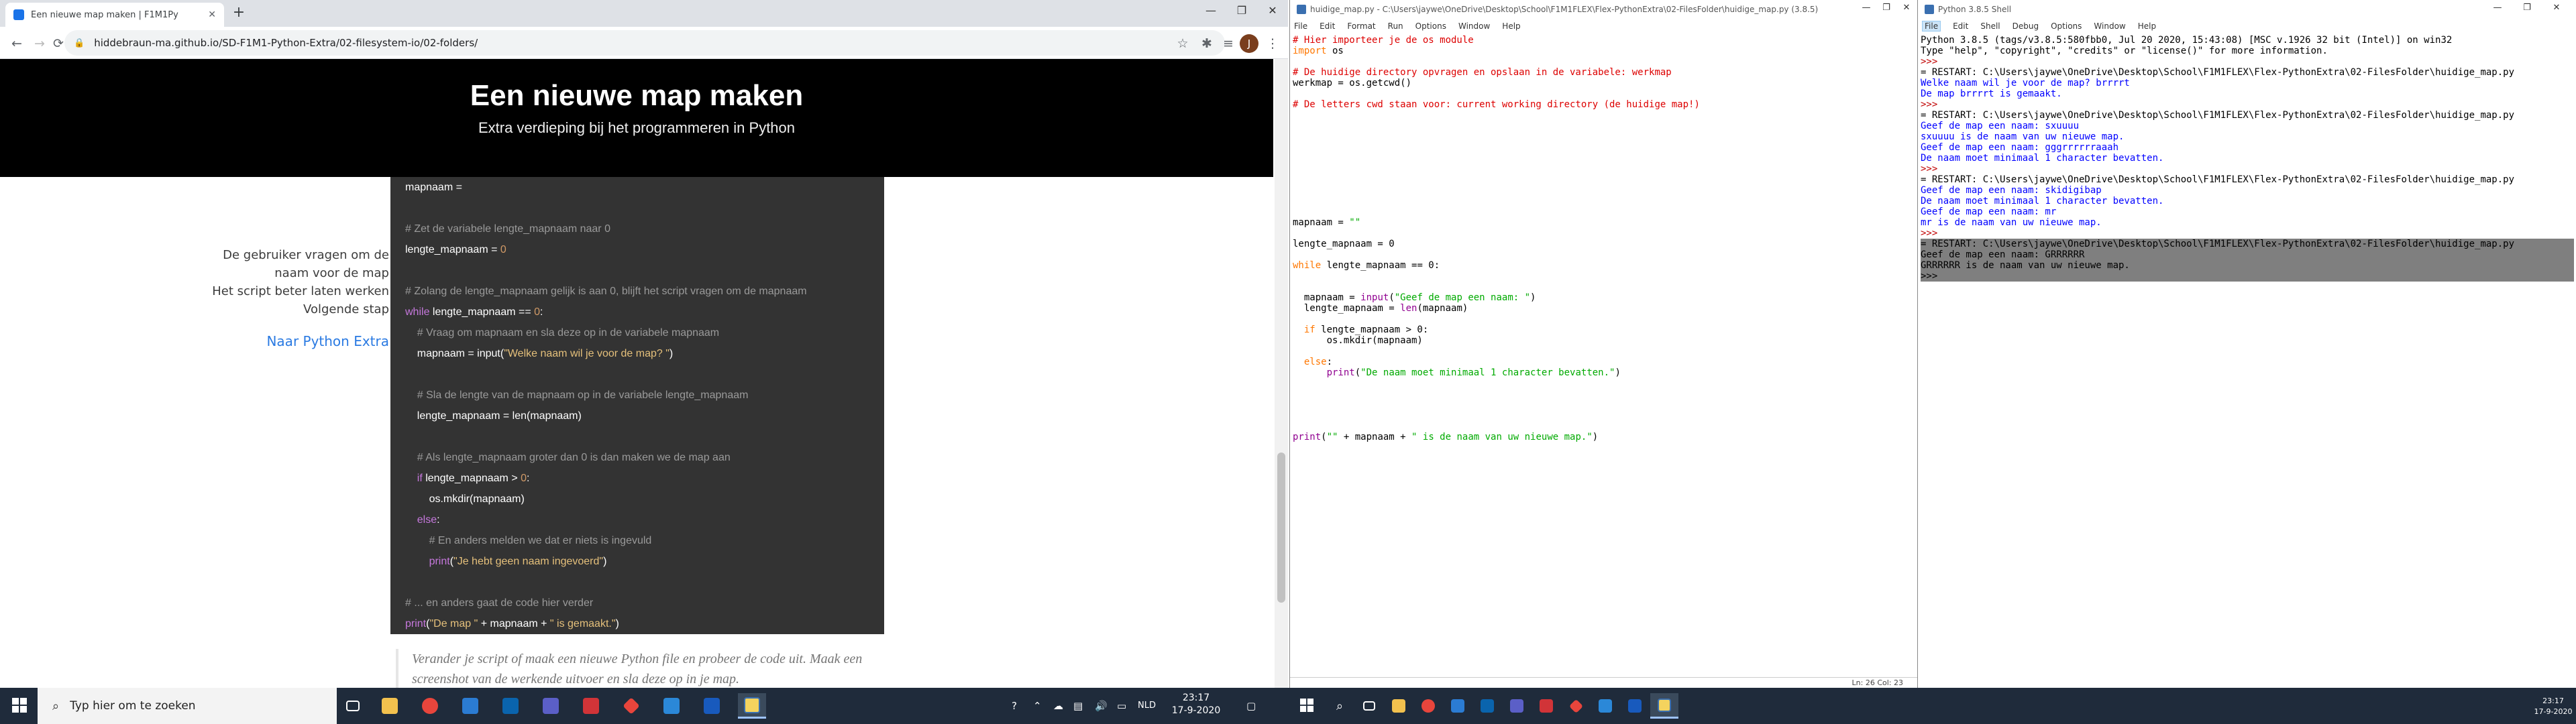 The height and width of the screenshot is (724, 2576). What do you see at coordinates (1321, 222) in the screenshot?
I see `code-token: mapnaam =` at bounding box center [1321, 222].